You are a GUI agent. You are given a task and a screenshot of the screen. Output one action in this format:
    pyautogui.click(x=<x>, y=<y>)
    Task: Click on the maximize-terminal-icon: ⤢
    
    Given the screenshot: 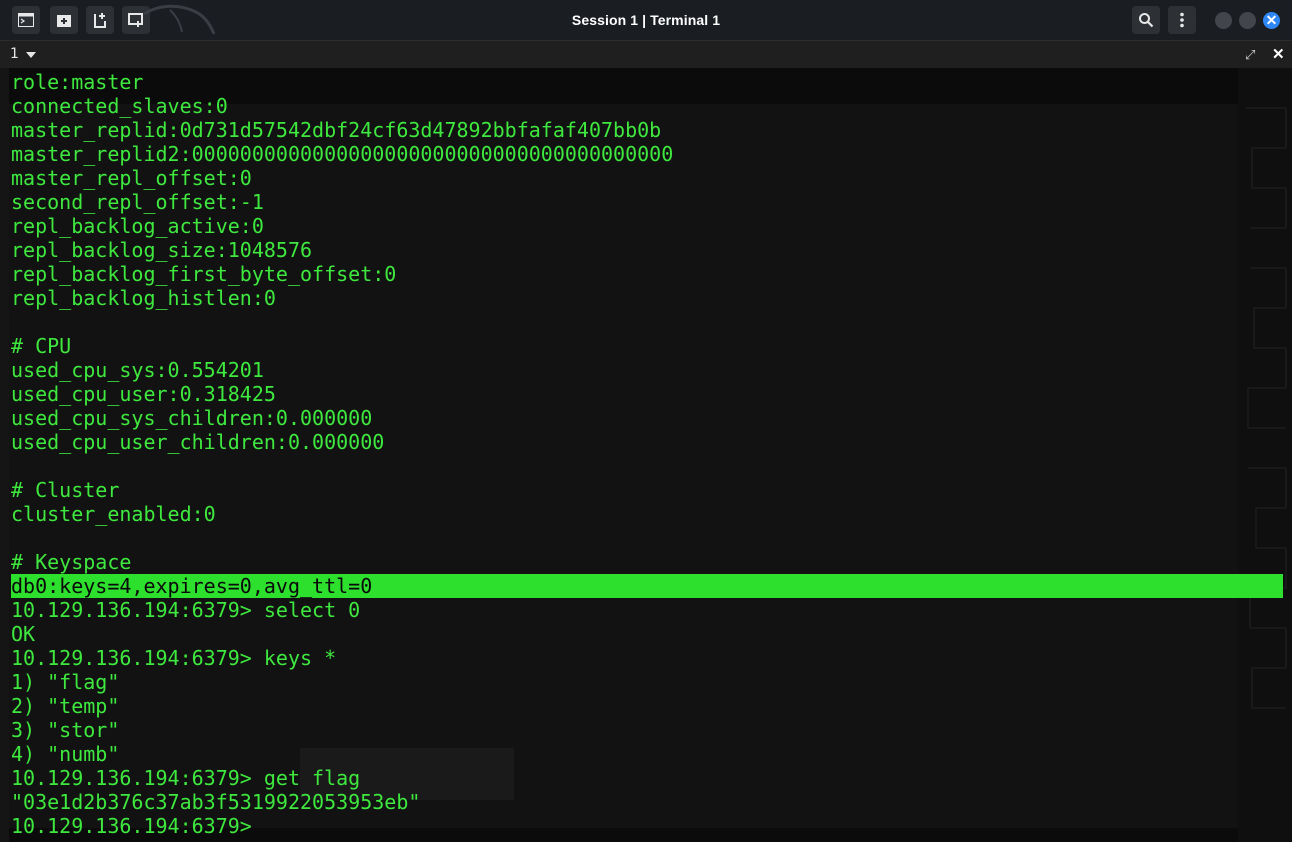 What is the action you would take?
    pyautogui.click(x=1250, y=55)
    